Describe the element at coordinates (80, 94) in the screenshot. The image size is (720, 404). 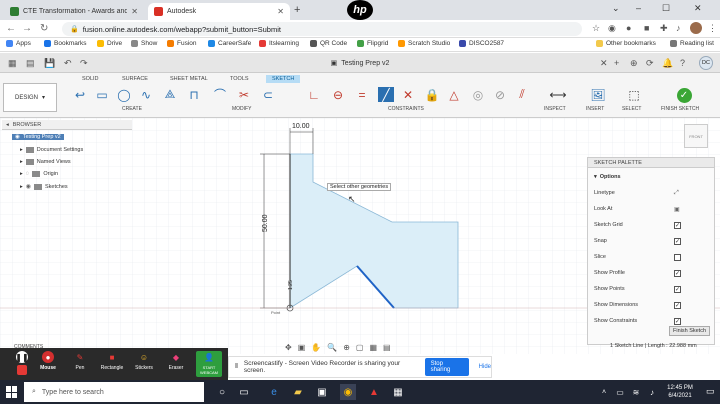
I see `create-sketch-icon: ↩` at that location.